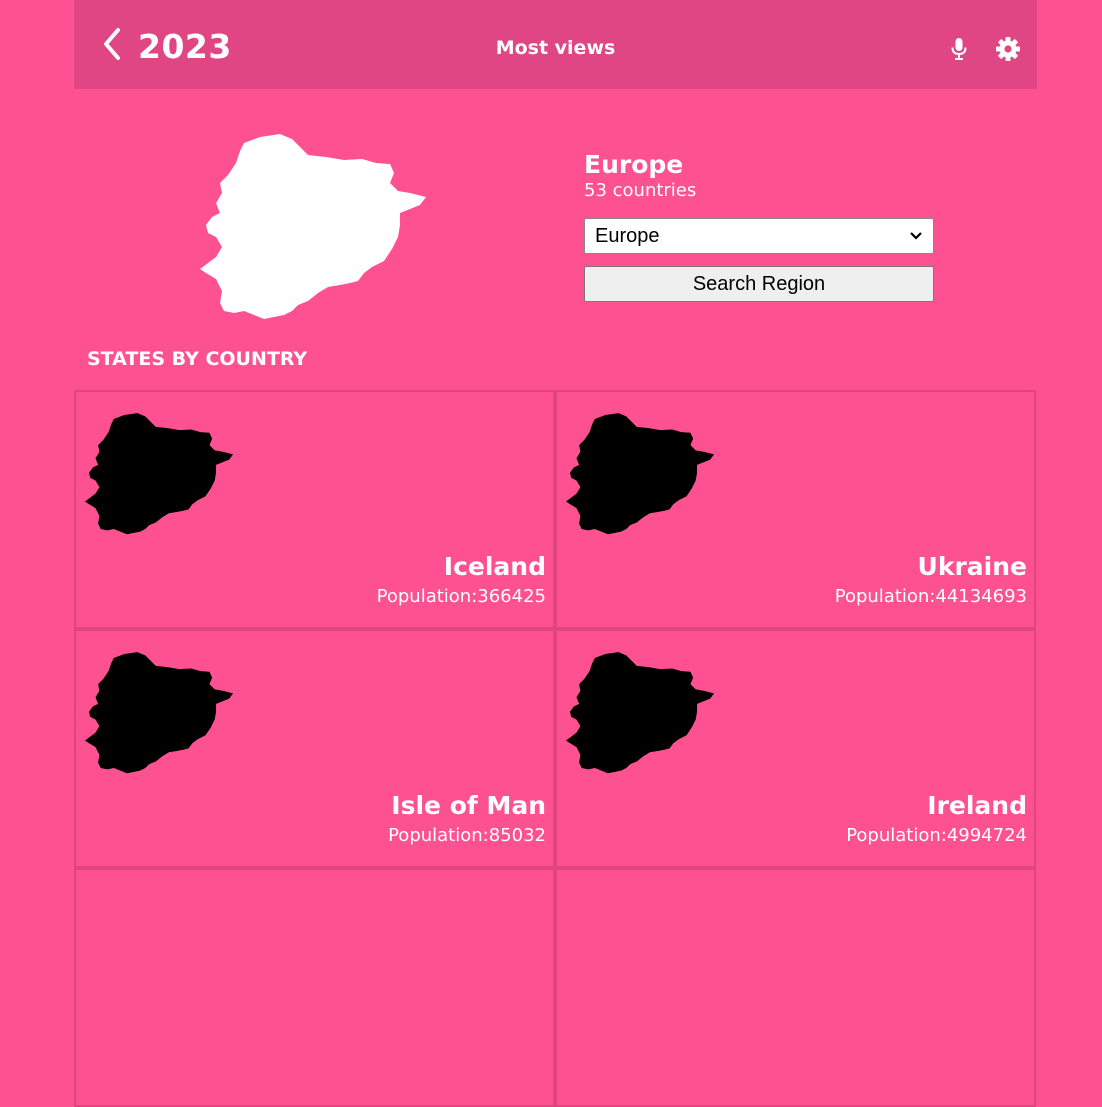 The height and width of the screenshot is (1107, 1102). I want to click on country-card-ireland: Ireland Population:4994724, so click(795, 748).